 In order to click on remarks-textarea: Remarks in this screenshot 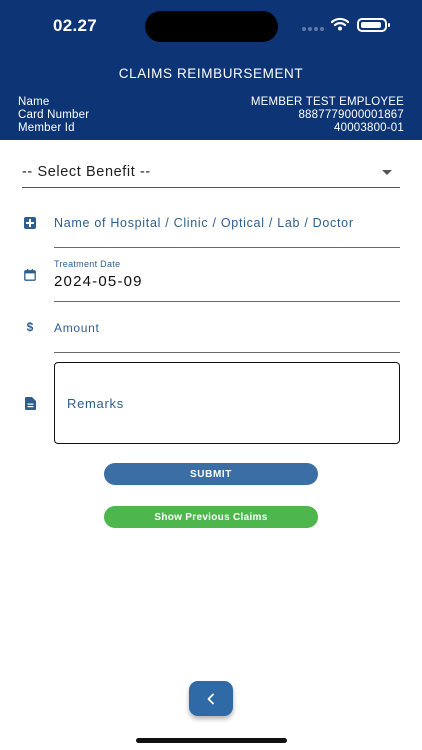, I will do `click(227, 403)`.